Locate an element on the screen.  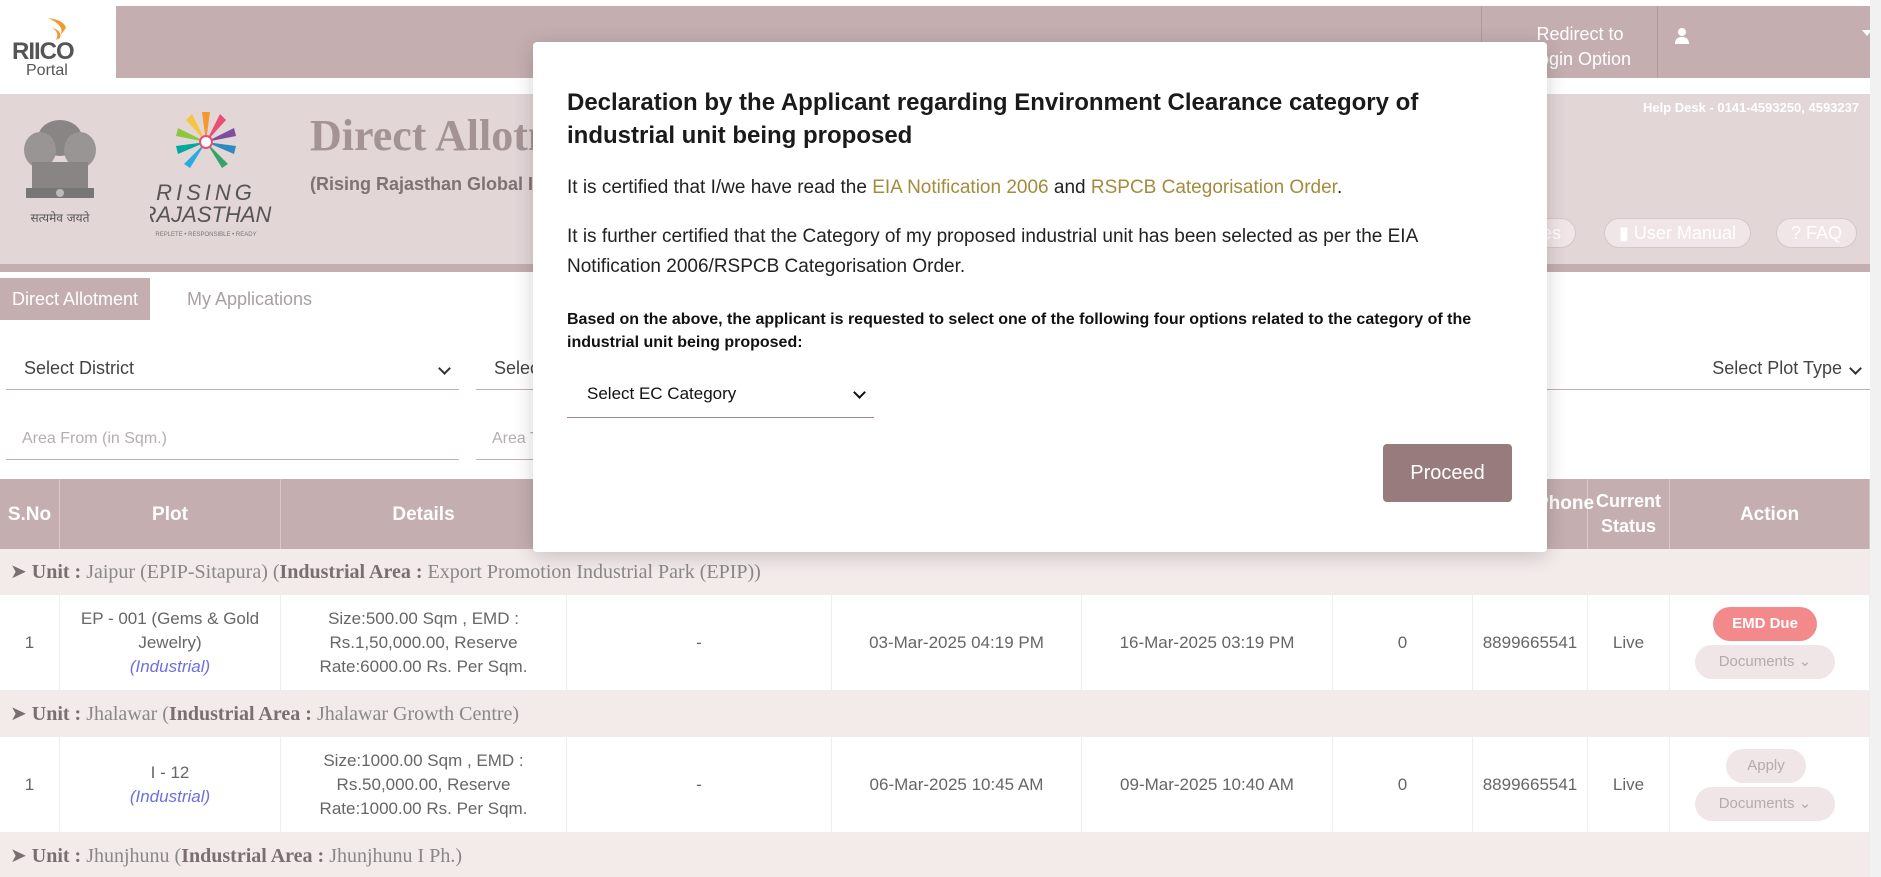
proceed-button: Proceed is located at coordinates (1447, 473).